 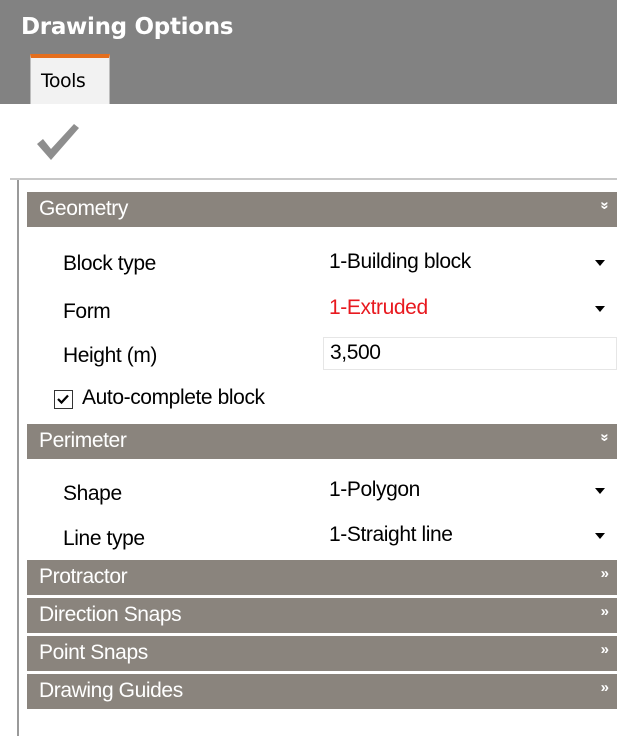 What do you see at coordinates (322, 441) in the screenshot?
I see `section-header-perimeter: Perimeter »` at bounding box center [322, 441].